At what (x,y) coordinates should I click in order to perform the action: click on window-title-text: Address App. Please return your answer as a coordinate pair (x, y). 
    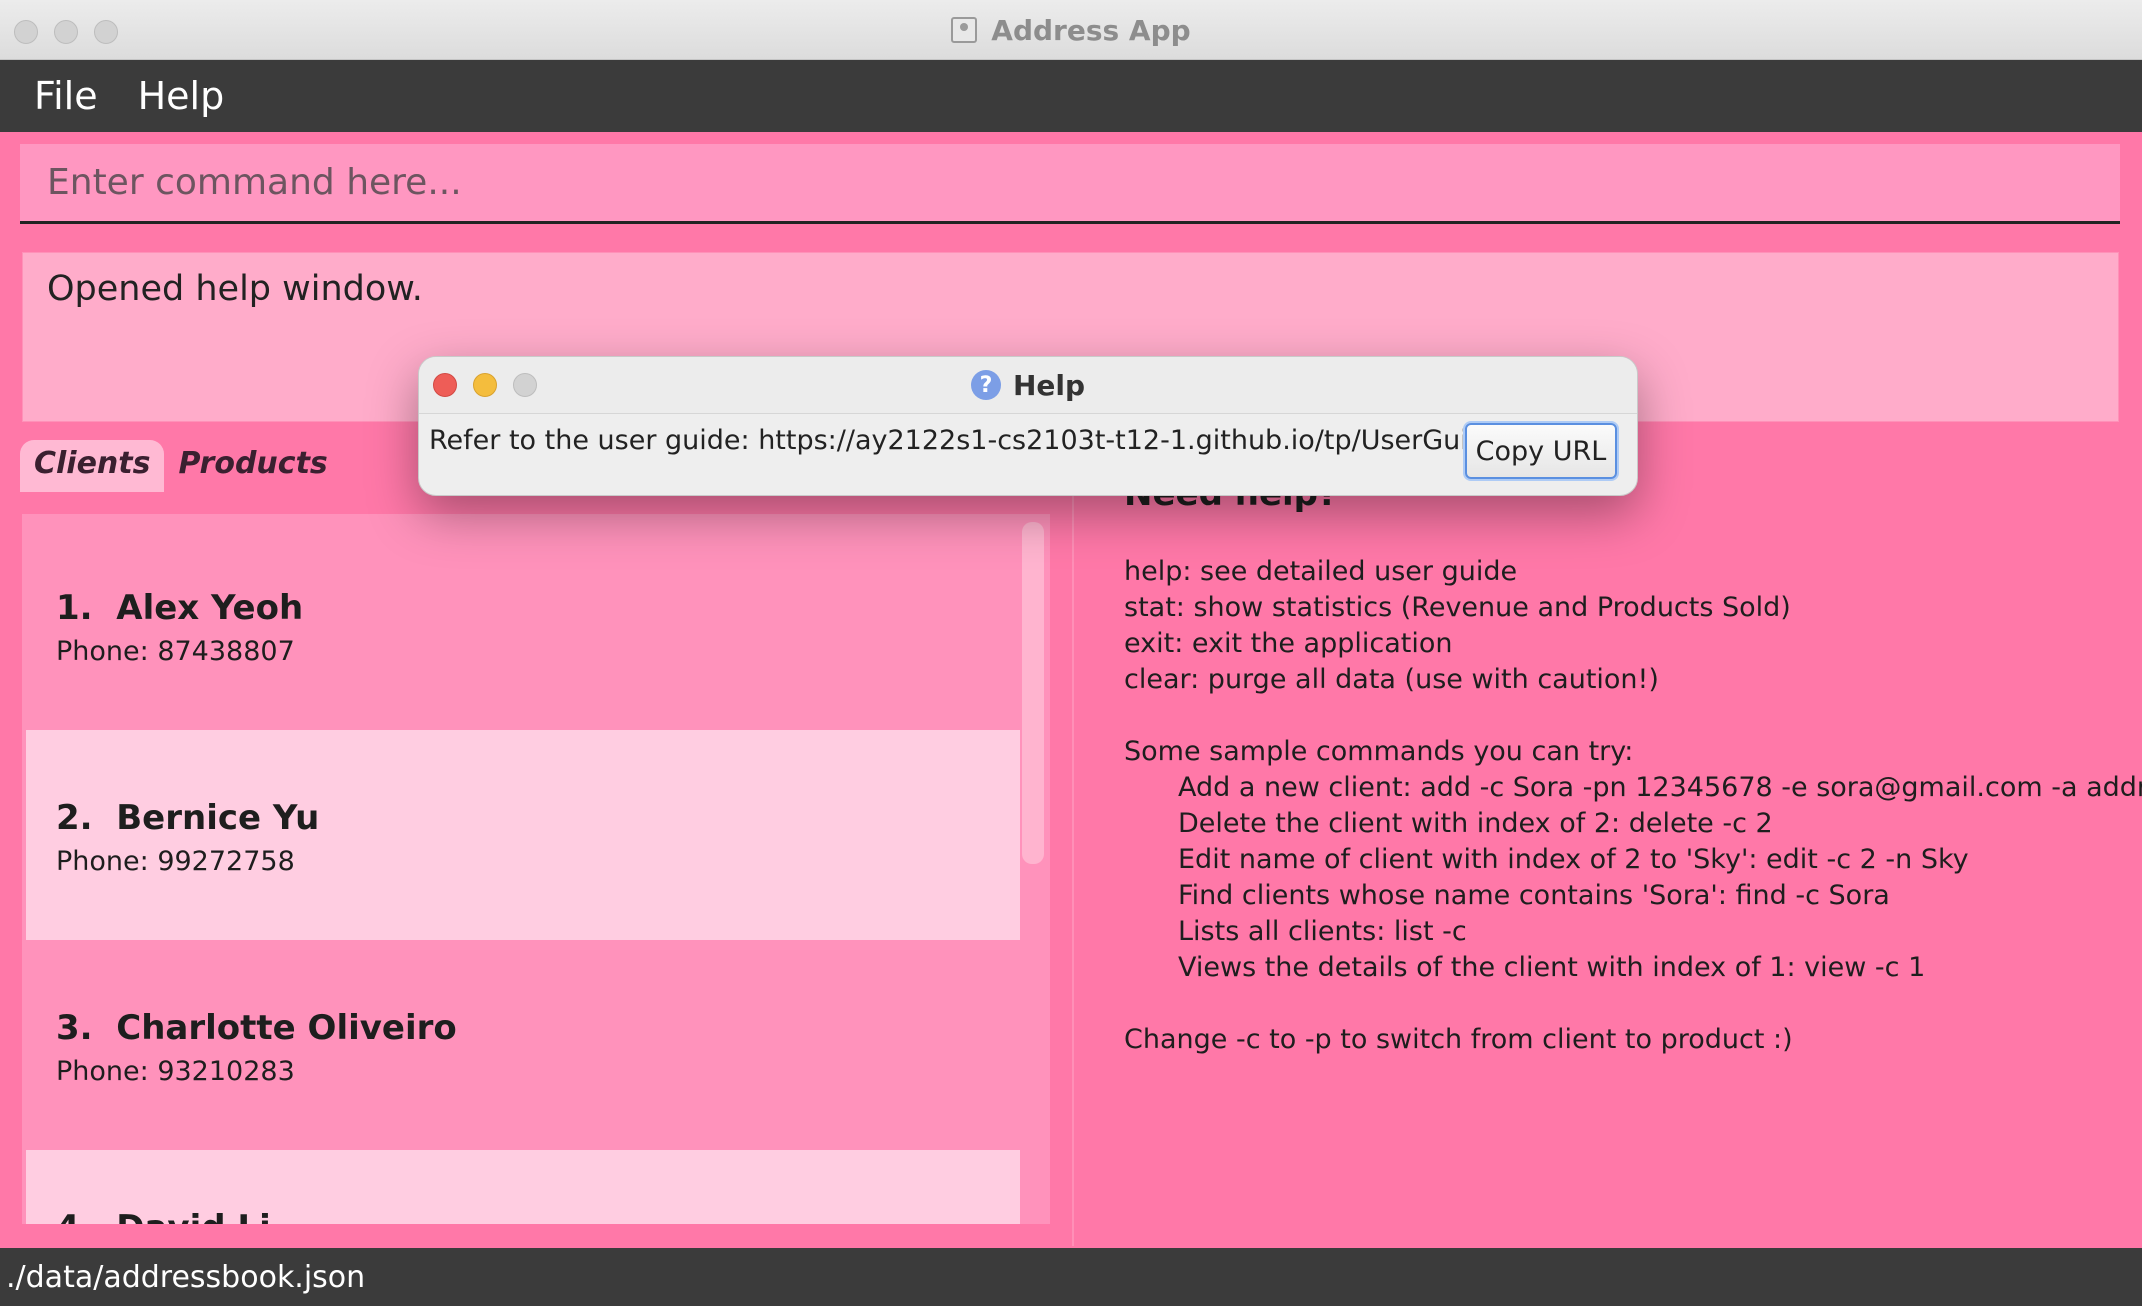
    Looking at the image, I should click on (1091, 30).